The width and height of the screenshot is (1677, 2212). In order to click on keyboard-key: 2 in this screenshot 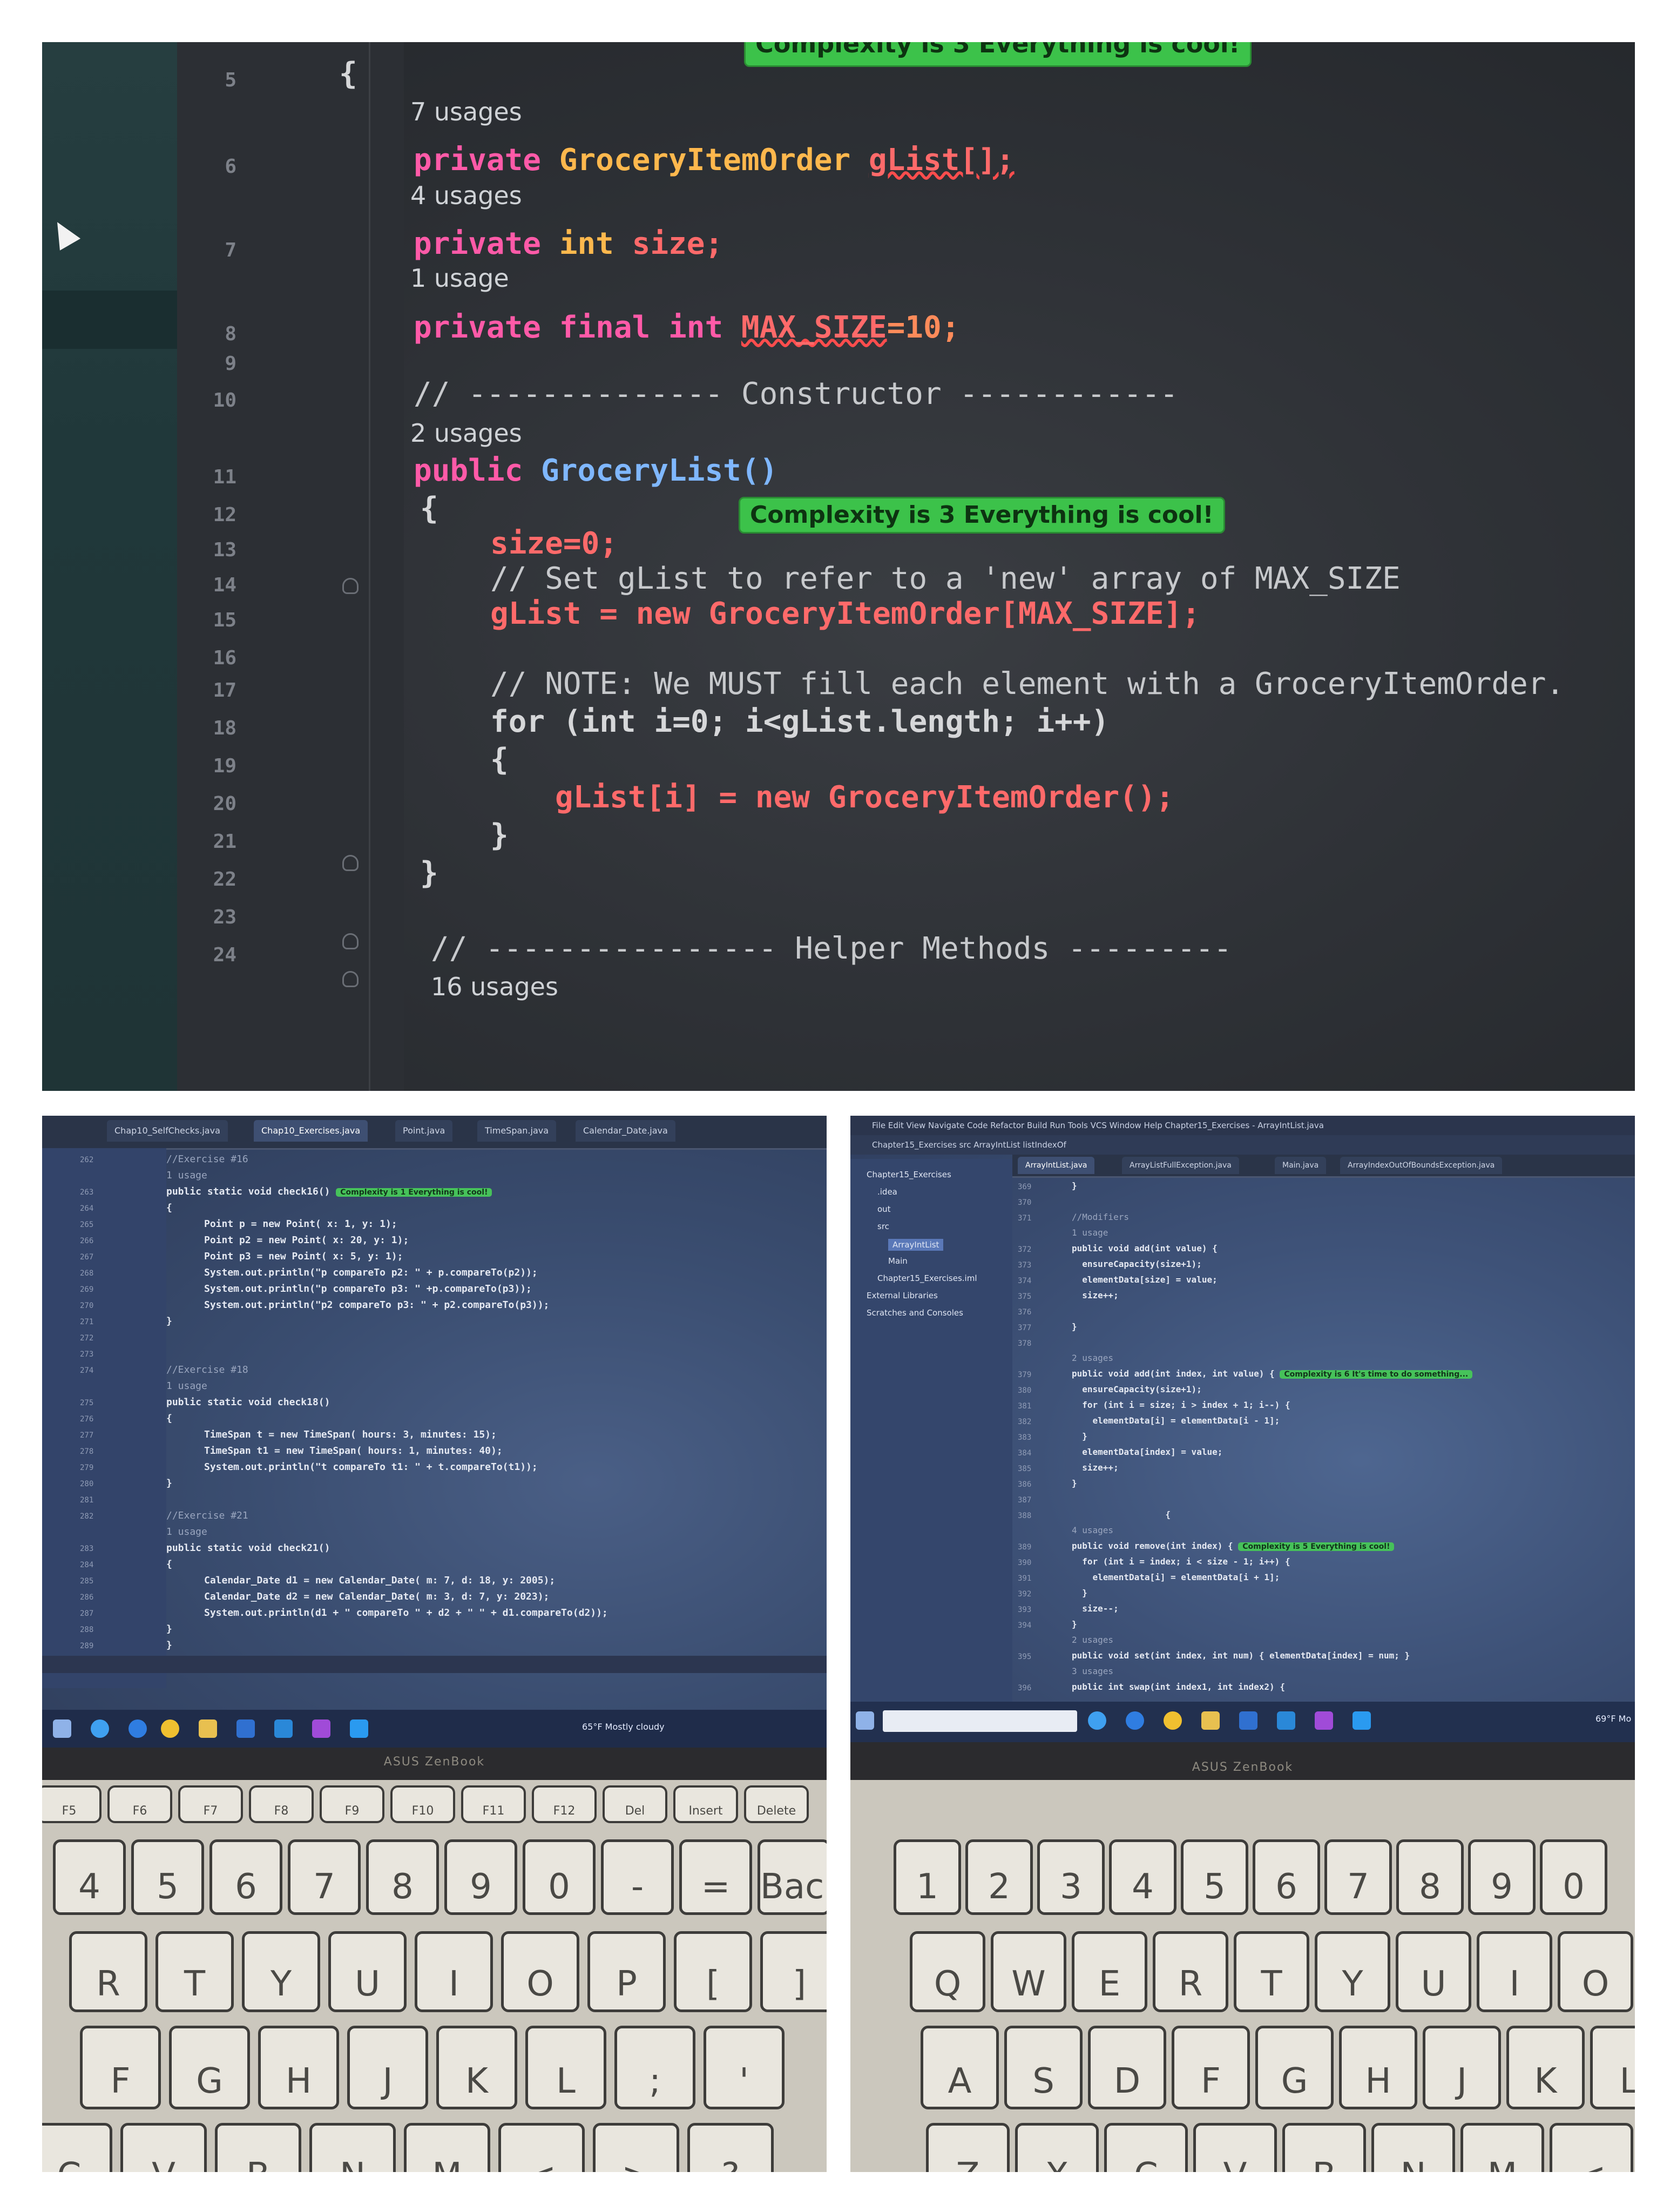, I will do `click(999, 1877)`.